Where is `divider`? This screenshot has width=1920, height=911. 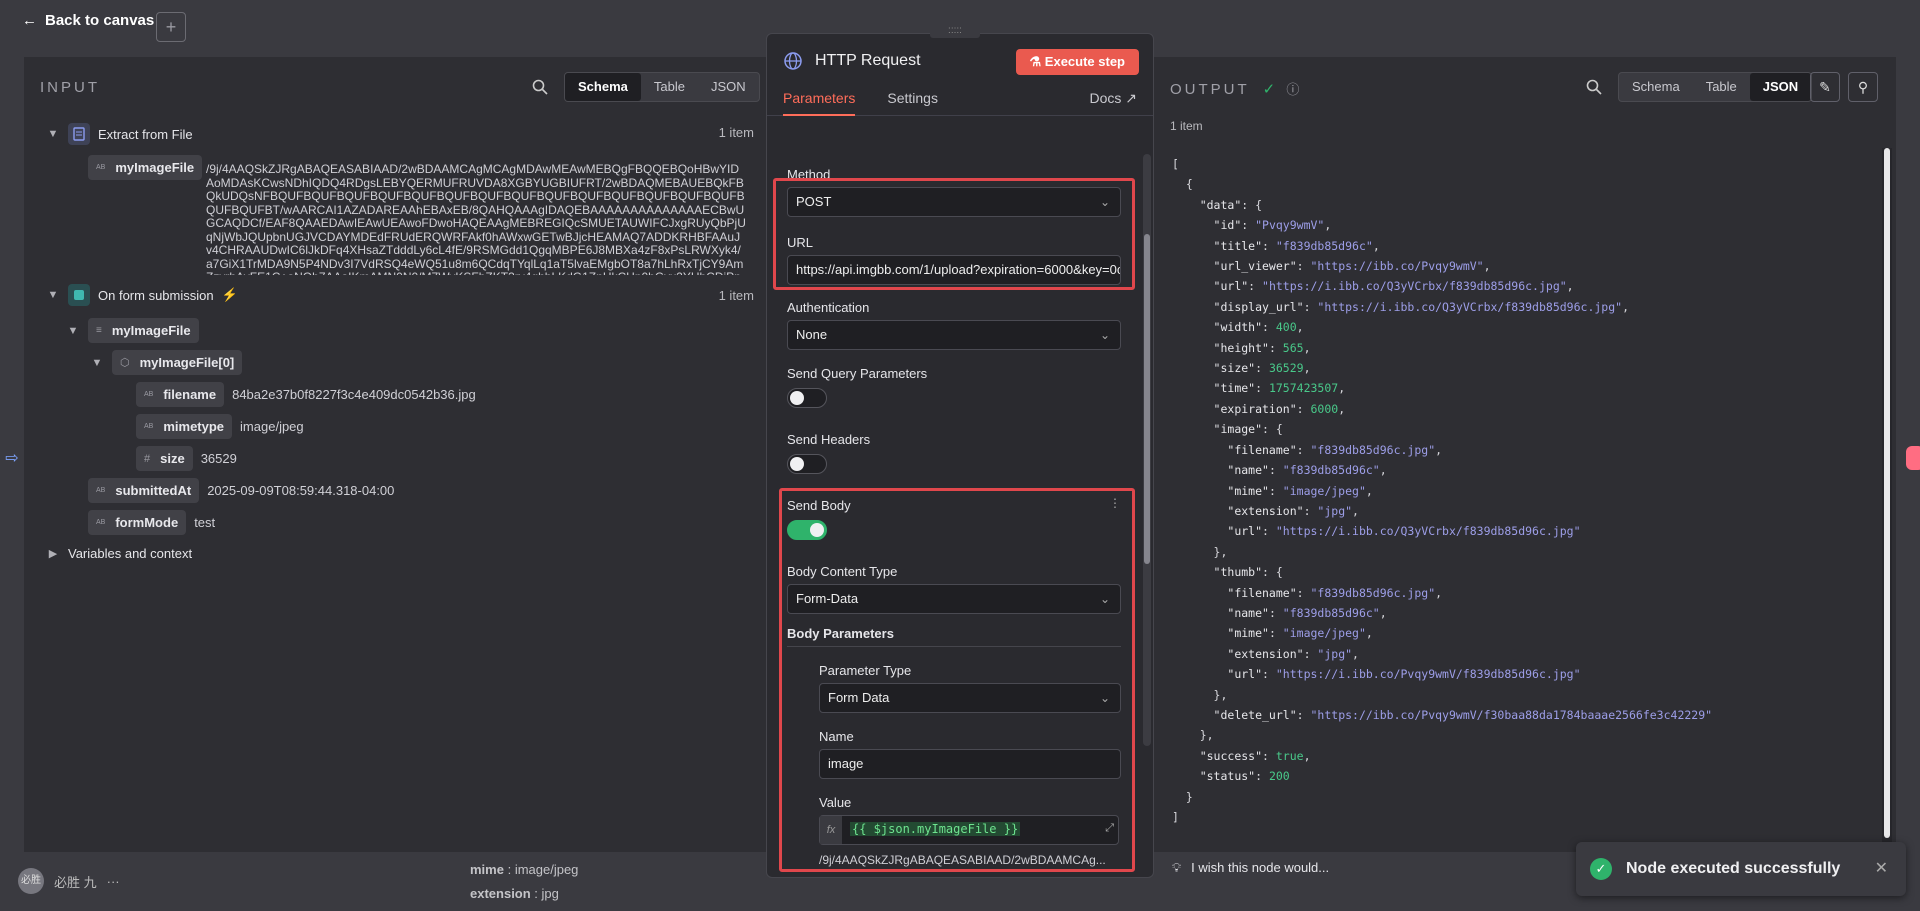
divider is located at coordinates (954, 646).